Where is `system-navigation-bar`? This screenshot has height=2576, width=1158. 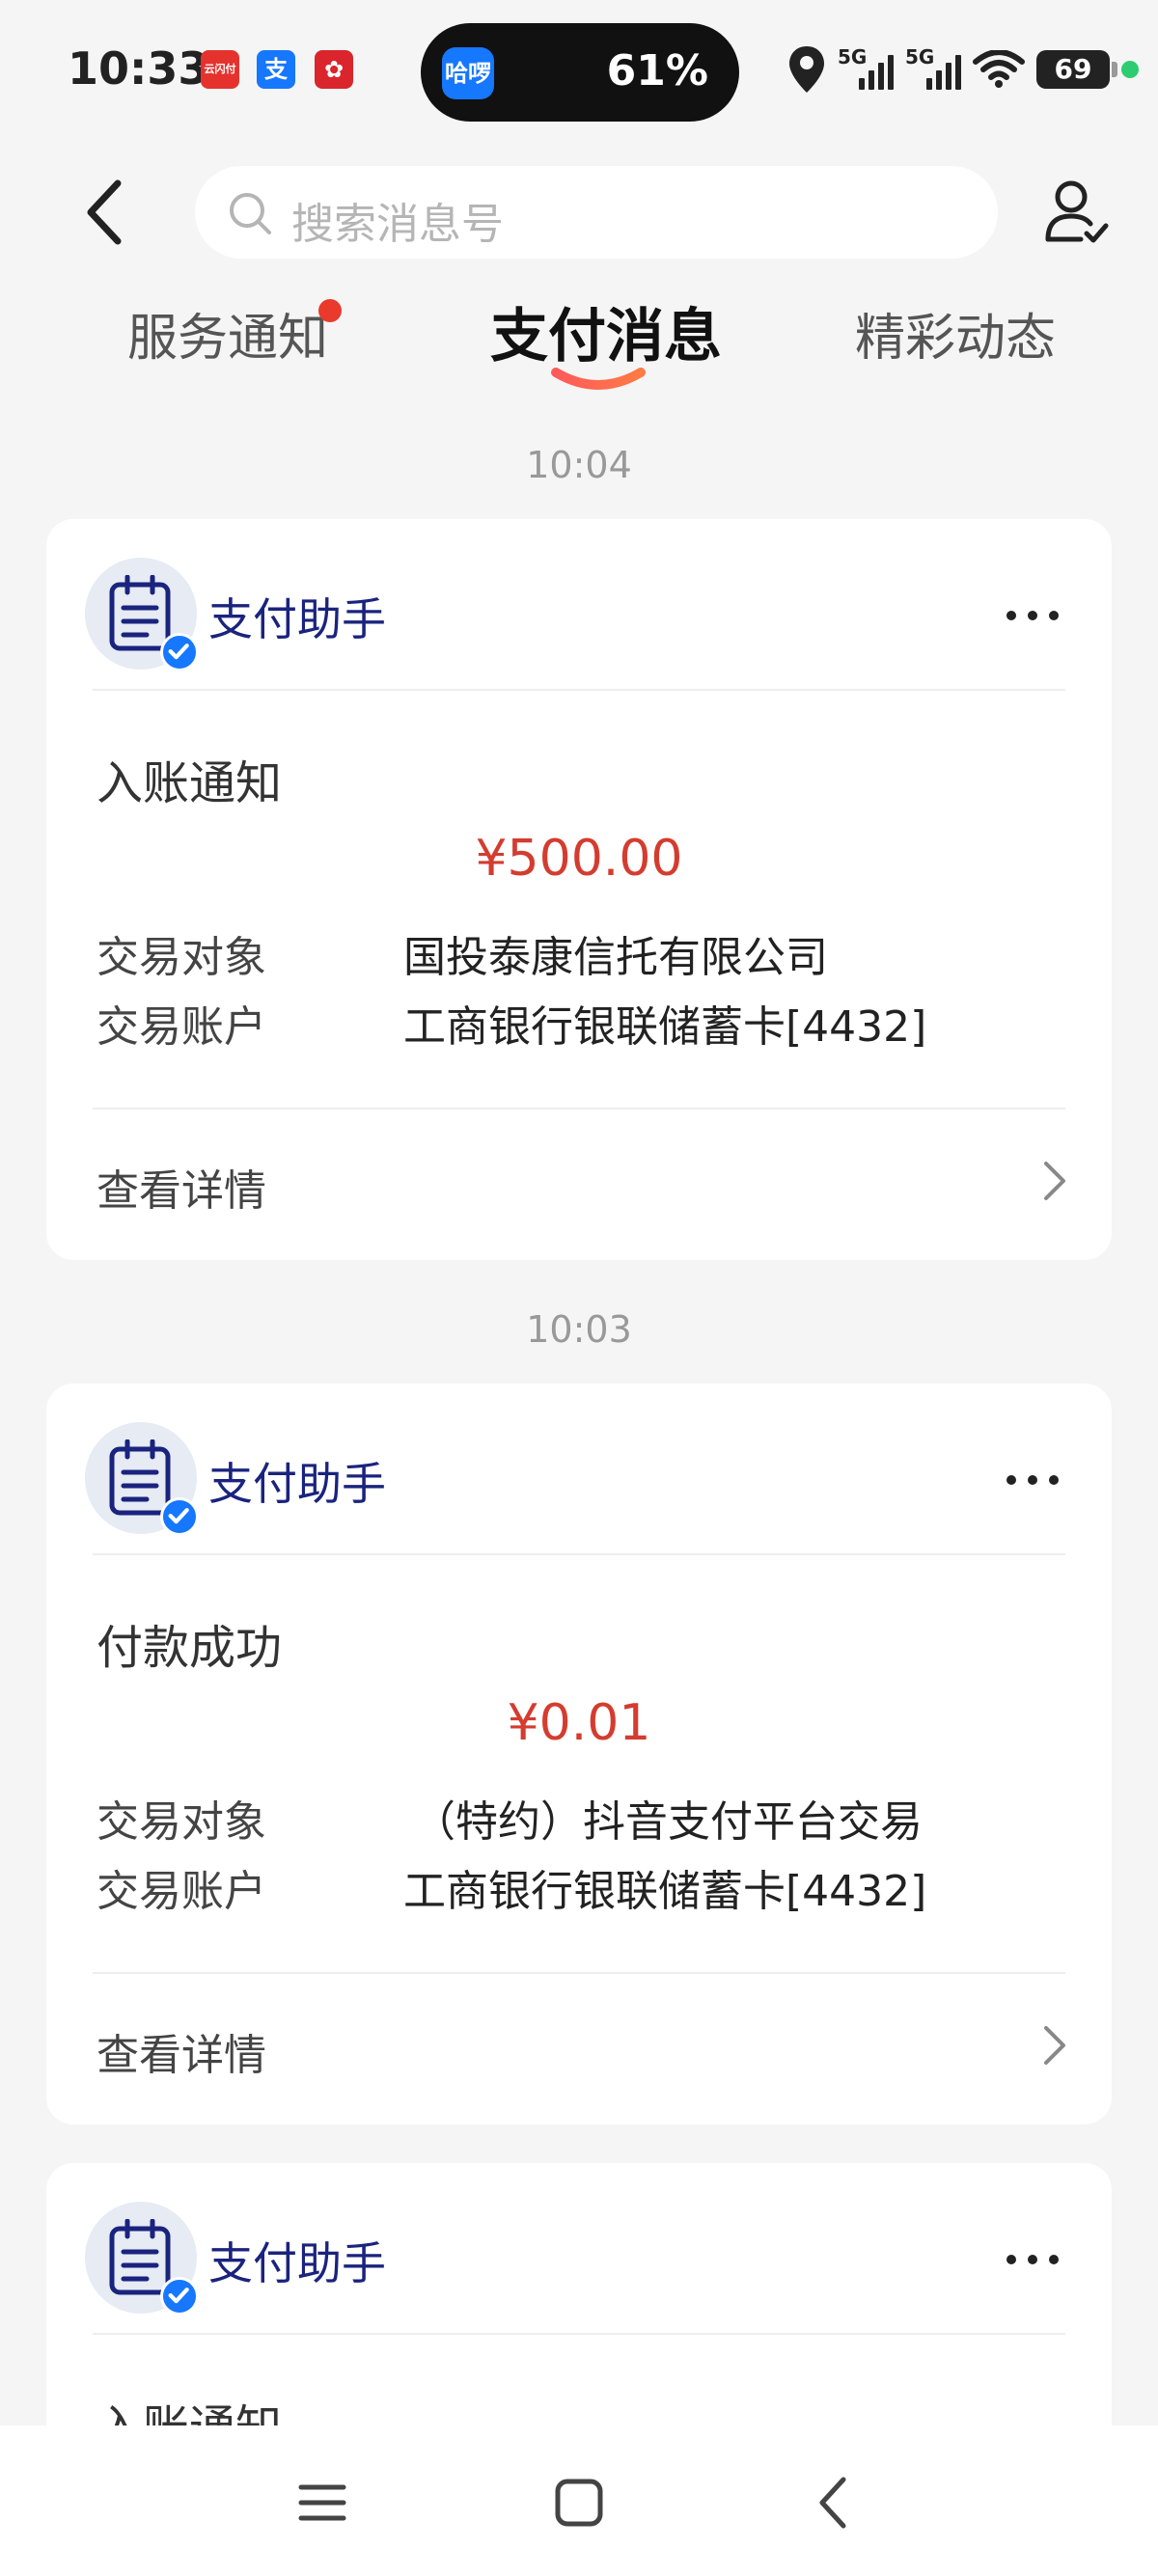 system-navigation-bar is located at coordinates (579, 2500).